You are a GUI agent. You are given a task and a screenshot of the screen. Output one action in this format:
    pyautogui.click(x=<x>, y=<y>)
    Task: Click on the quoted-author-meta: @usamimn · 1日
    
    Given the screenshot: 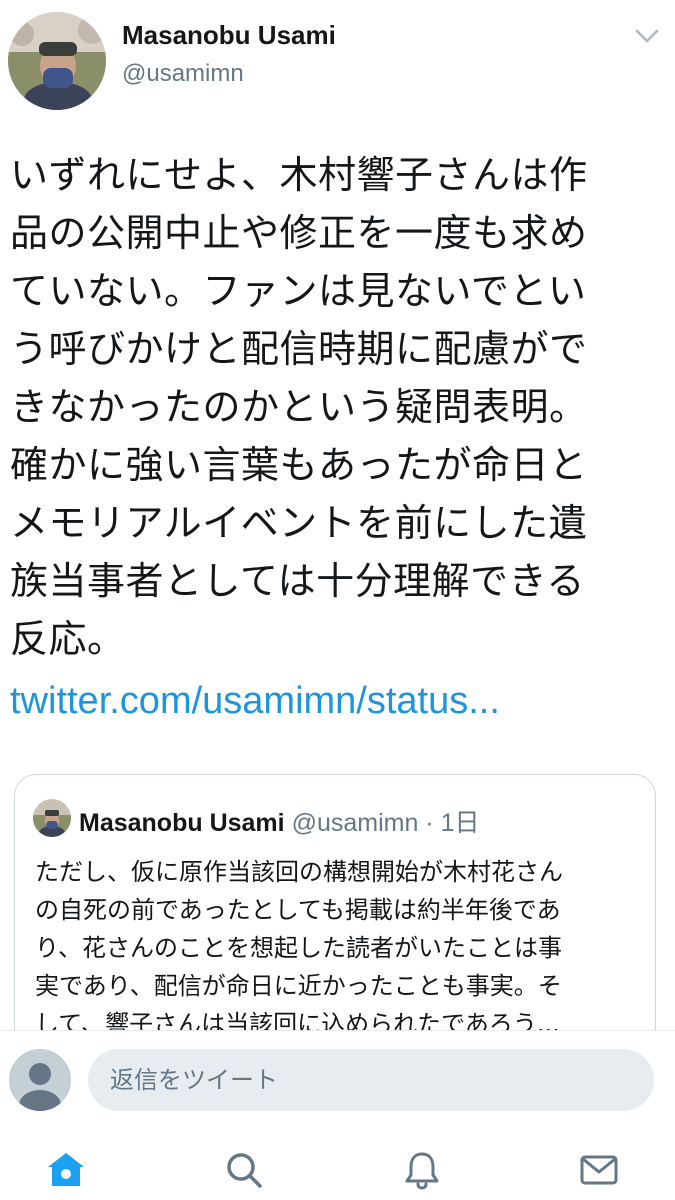 What is the action you would take?
    pyautogui.click(x=385, y=823)
    